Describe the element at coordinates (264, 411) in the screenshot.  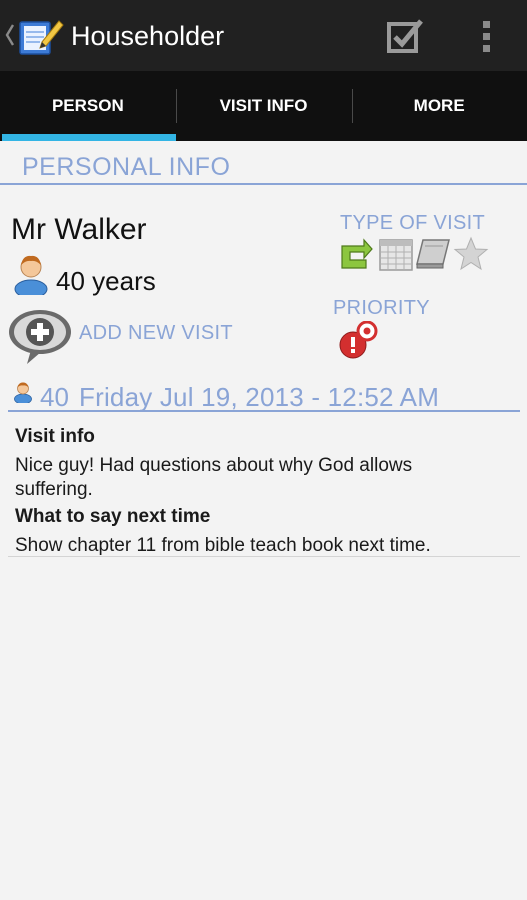
I see `visit-divider` at that location.